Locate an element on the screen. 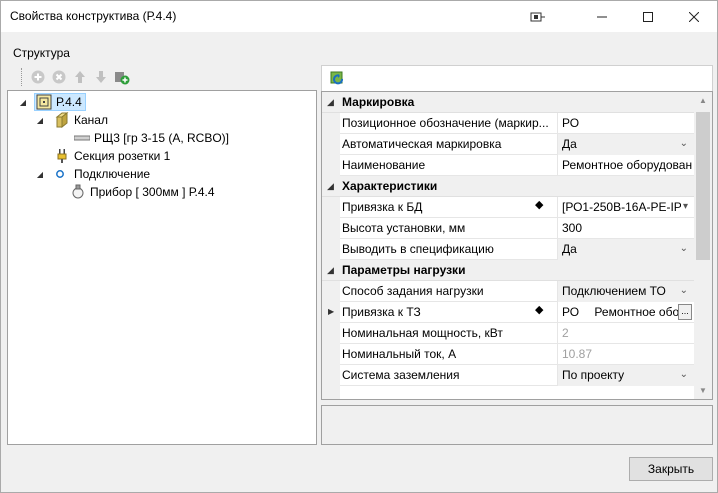 Image resolution: width=718 pixels, height=493 pixels. tree-node-label: Р.4.4 is located at coordinates (69, 102).